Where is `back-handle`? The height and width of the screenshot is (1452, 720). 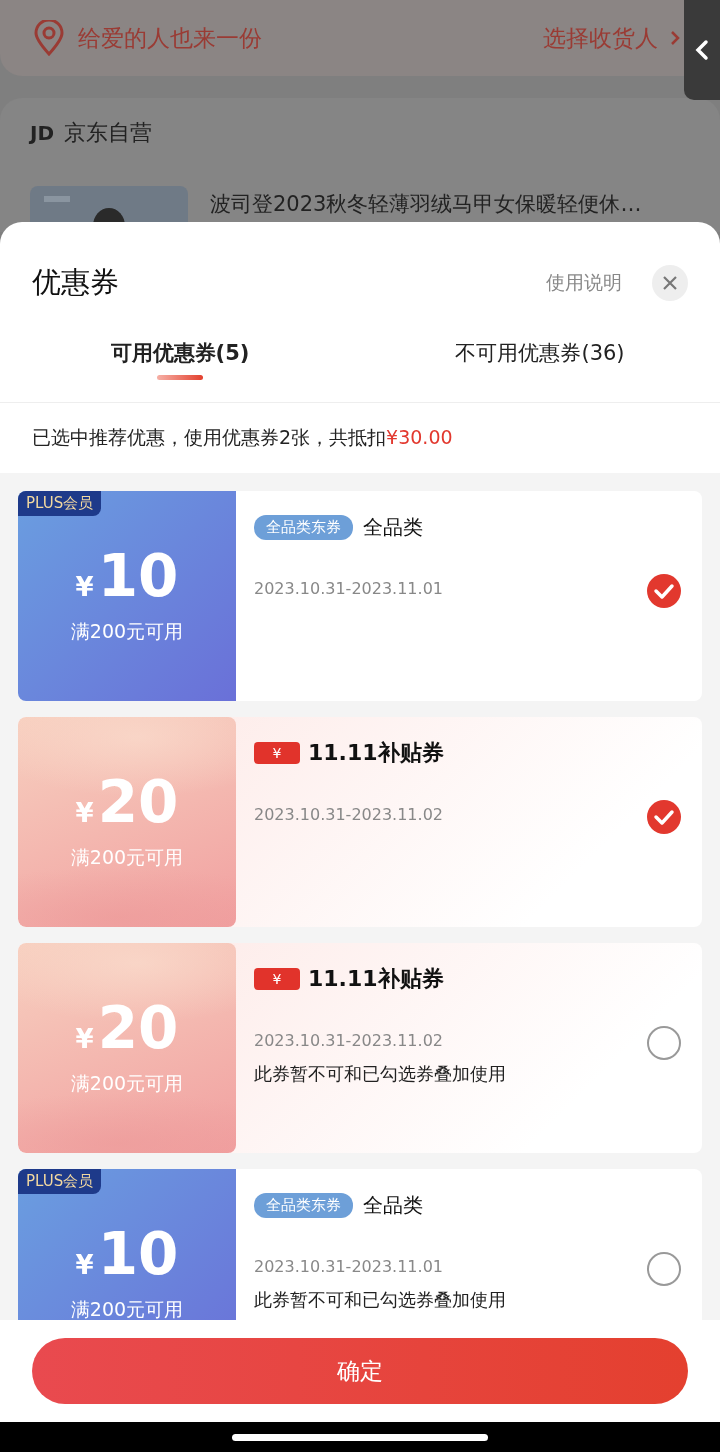
back-handle is located at coordinates (702, 50).